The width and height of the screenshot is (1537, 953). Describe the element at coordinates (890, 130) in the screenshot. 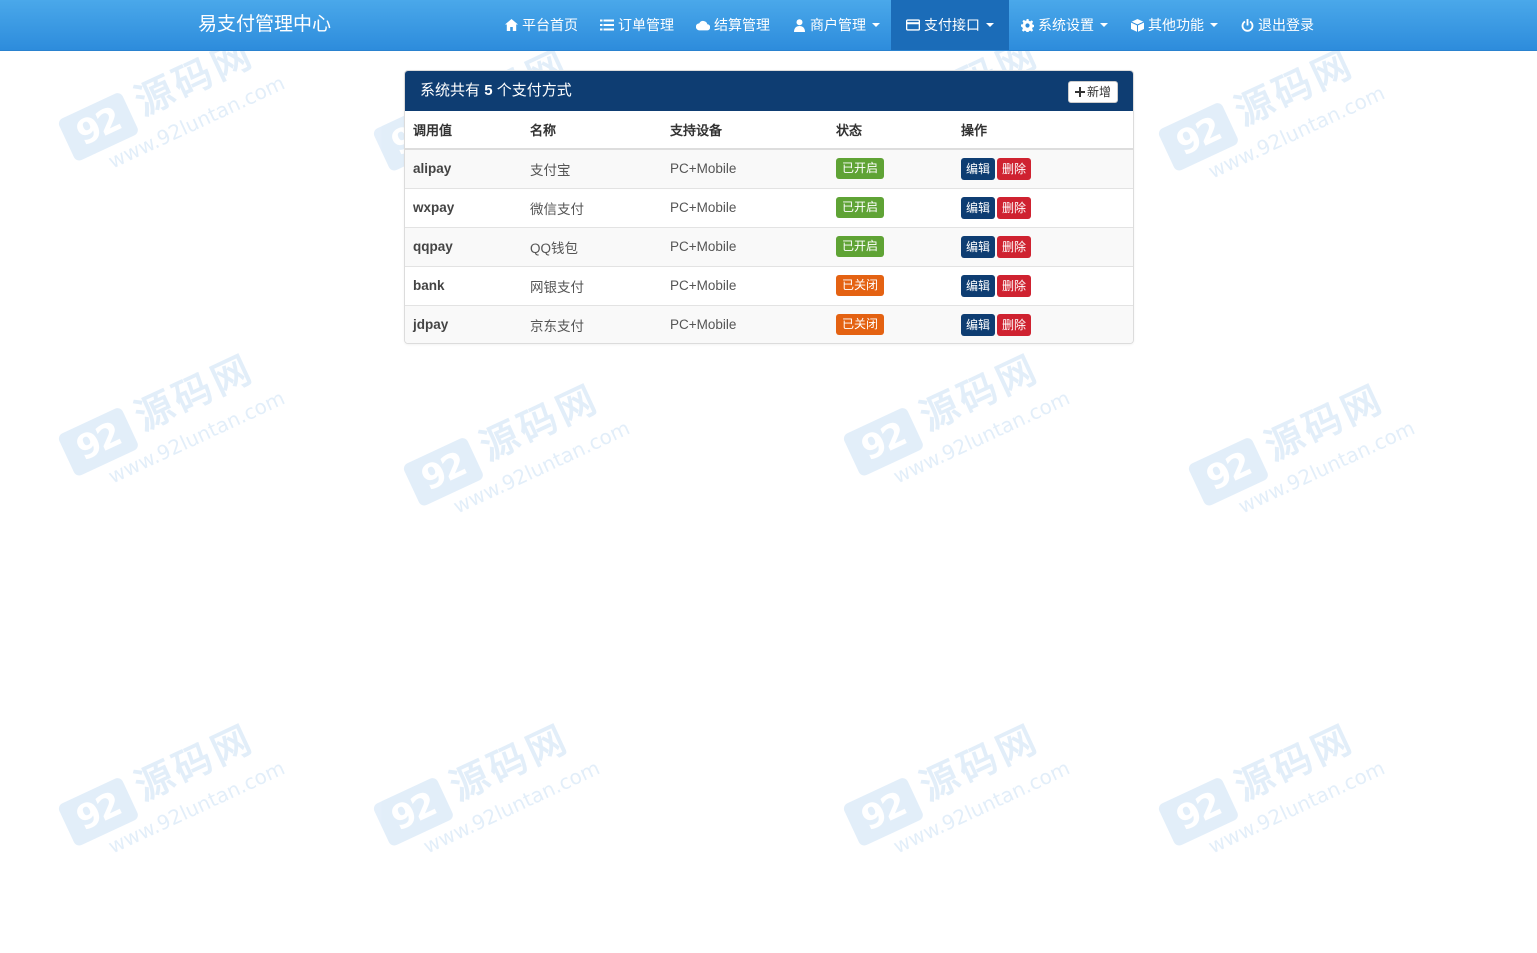

I see `header-status: 状态` at that location.